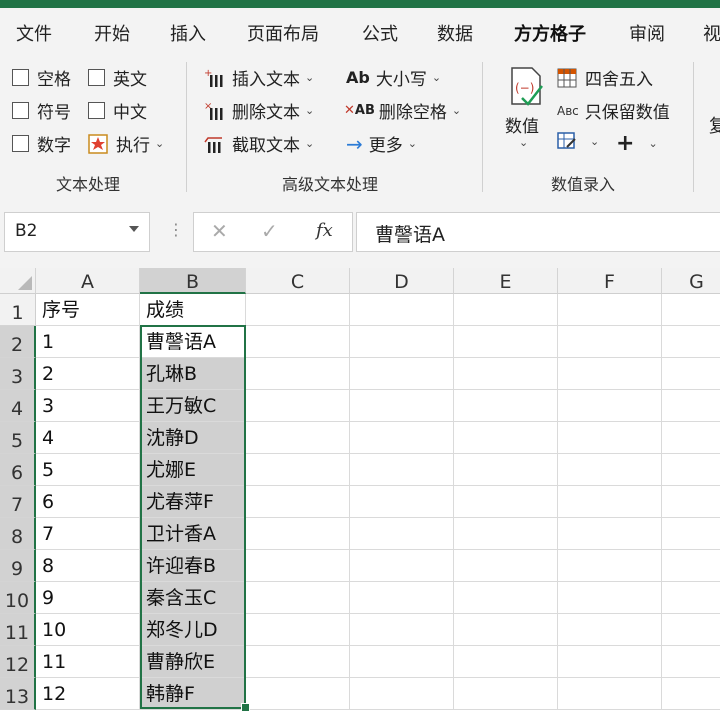  Describe the element at coordinates (88, 598) in the screenshot. I see `cell-a10: 9` at that location.